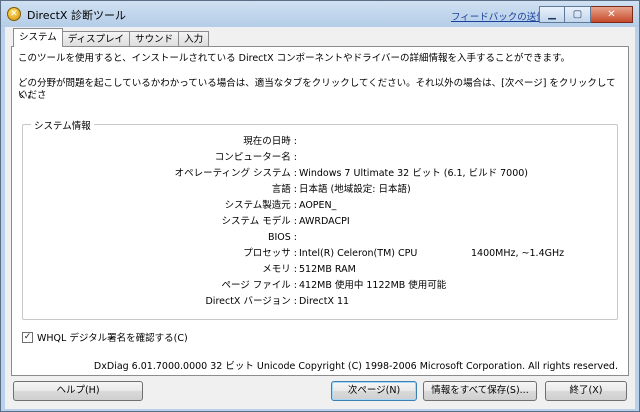 The width and height of the screenshot is (640, 412). Describe the element at coordinates (284, 189) in the screenshot. I see `info-label: 言語 :` at that location.